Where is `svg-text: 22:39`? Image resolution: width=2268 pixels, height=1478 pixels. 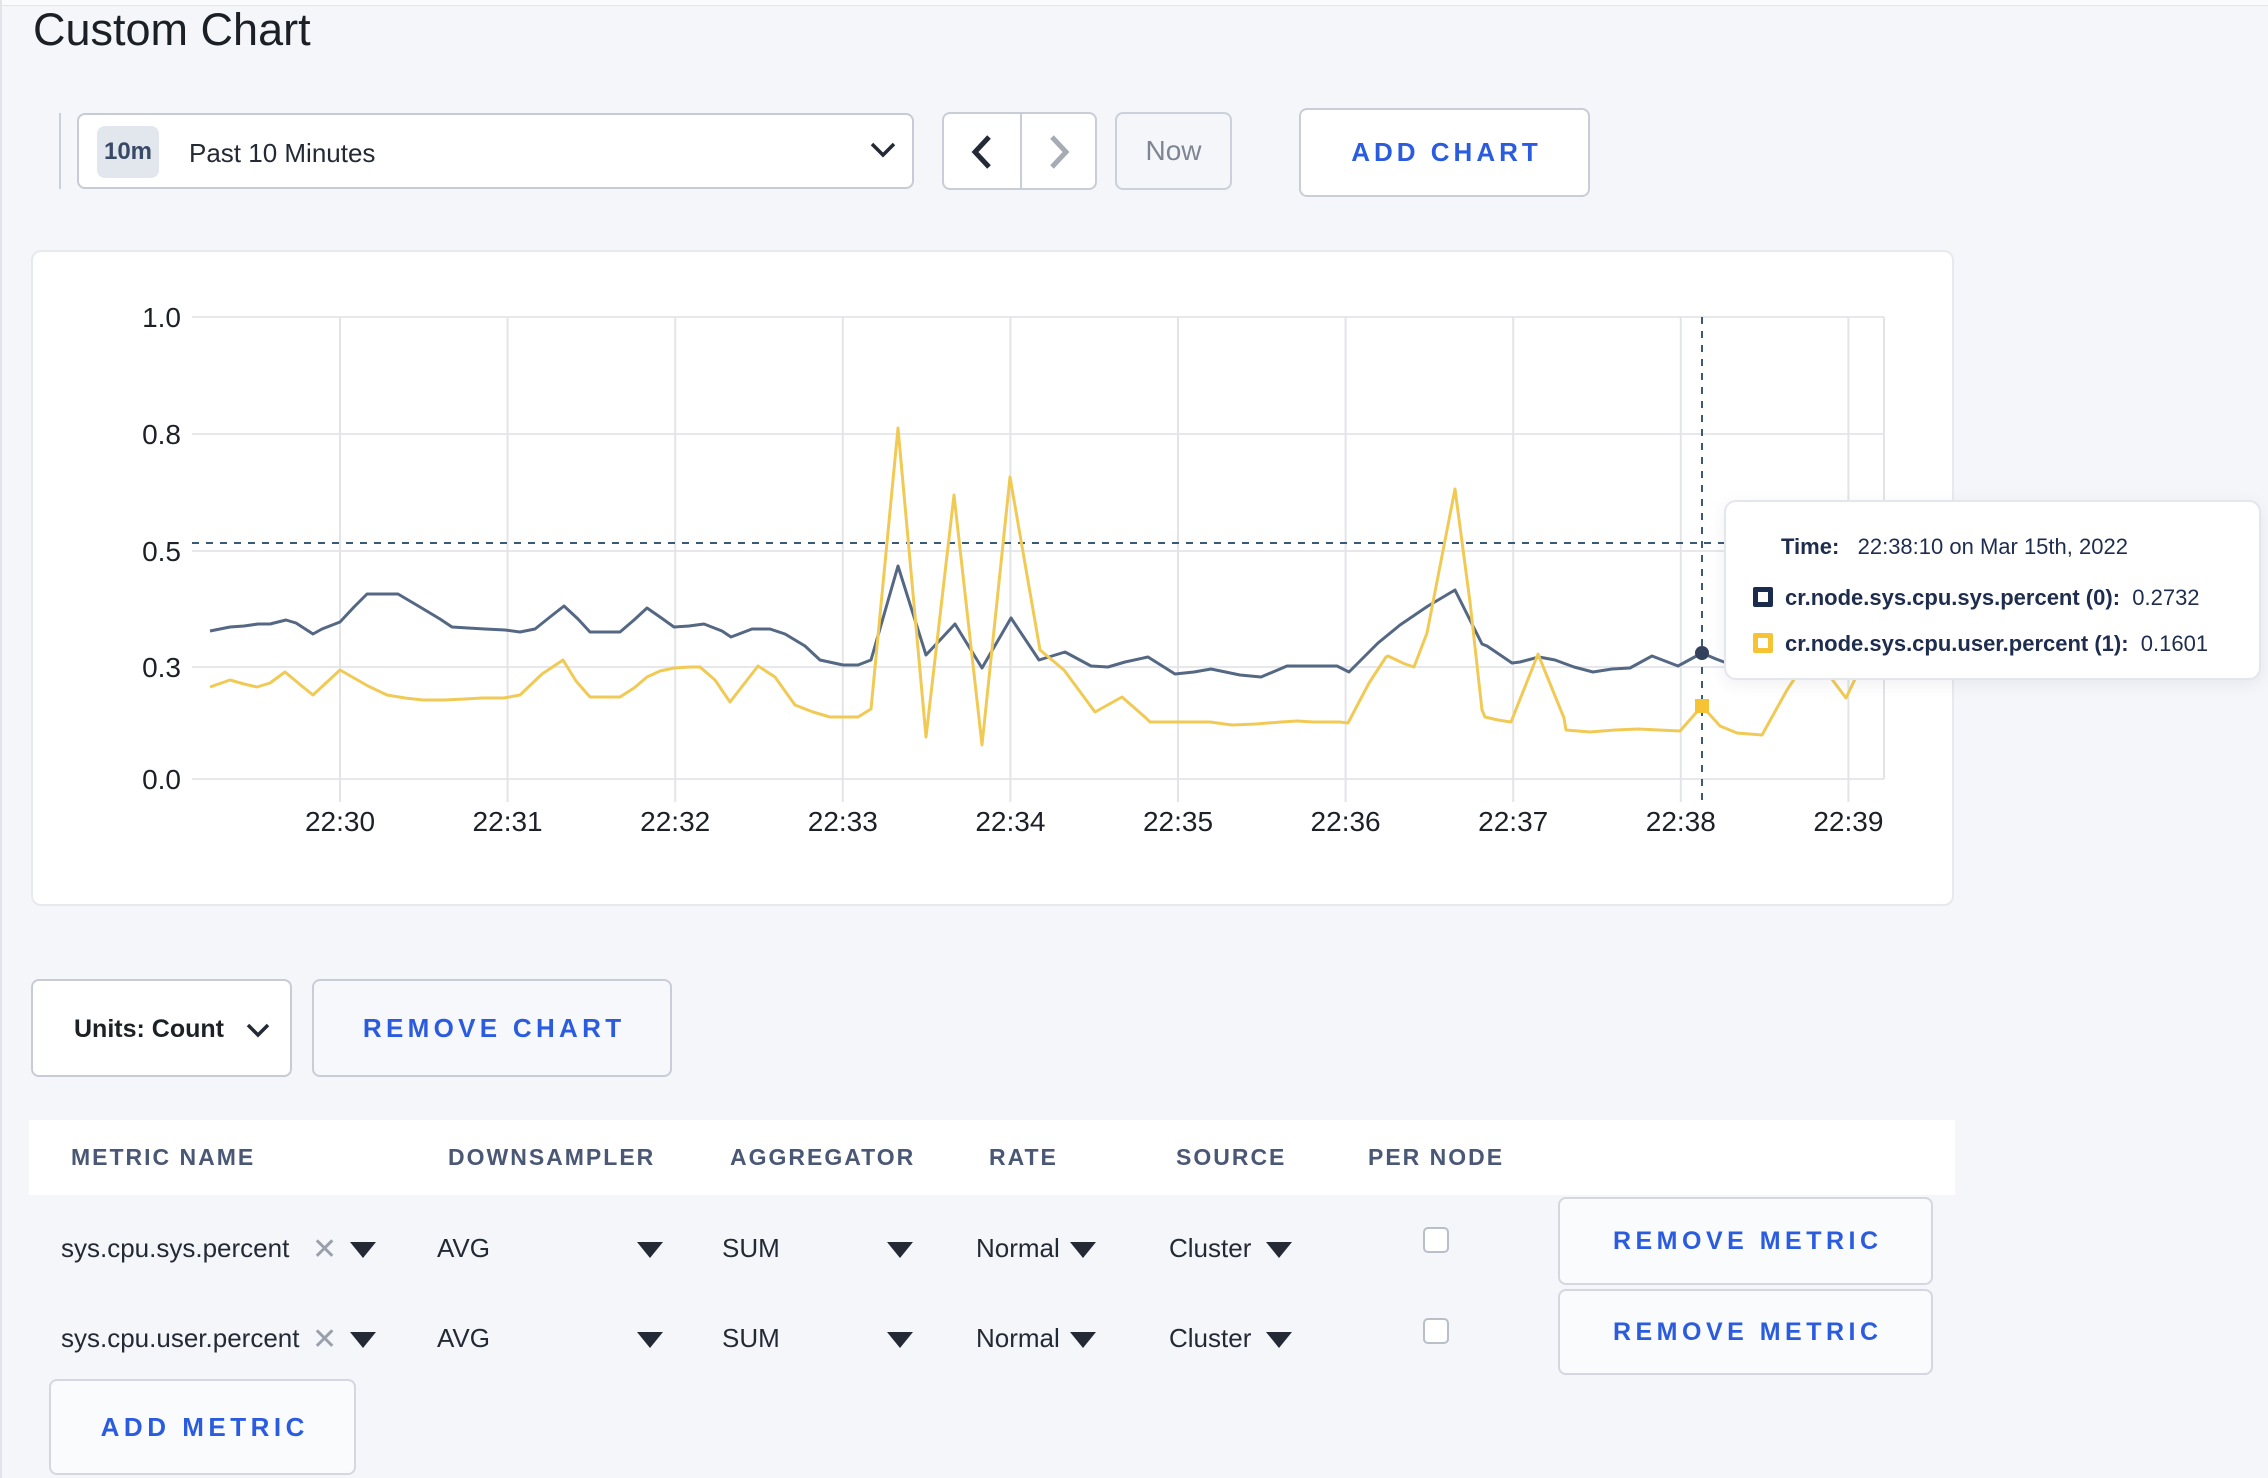 svg-text: 22:39 is located at coordinates (1848, 821).